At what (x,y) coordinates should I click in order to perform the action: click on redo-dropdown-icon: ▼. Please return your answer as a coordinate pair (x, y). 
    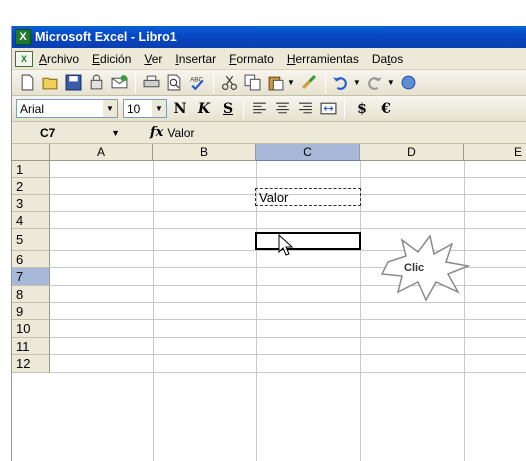
    Looking at the image, I should click on (391, 82).